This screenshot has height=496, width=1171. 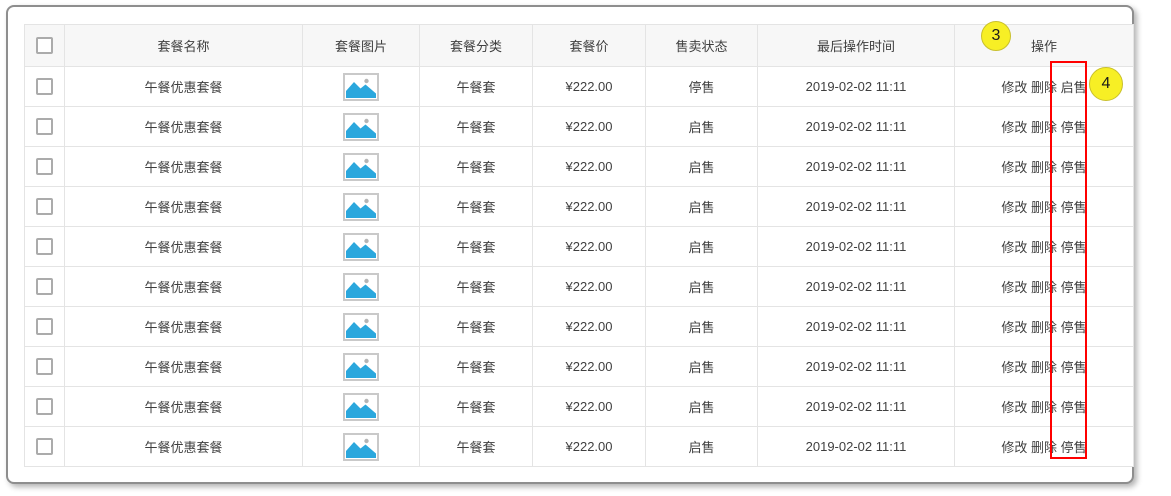 I want to click on header-package-price: 套餐价, so click(x=589, y=45).